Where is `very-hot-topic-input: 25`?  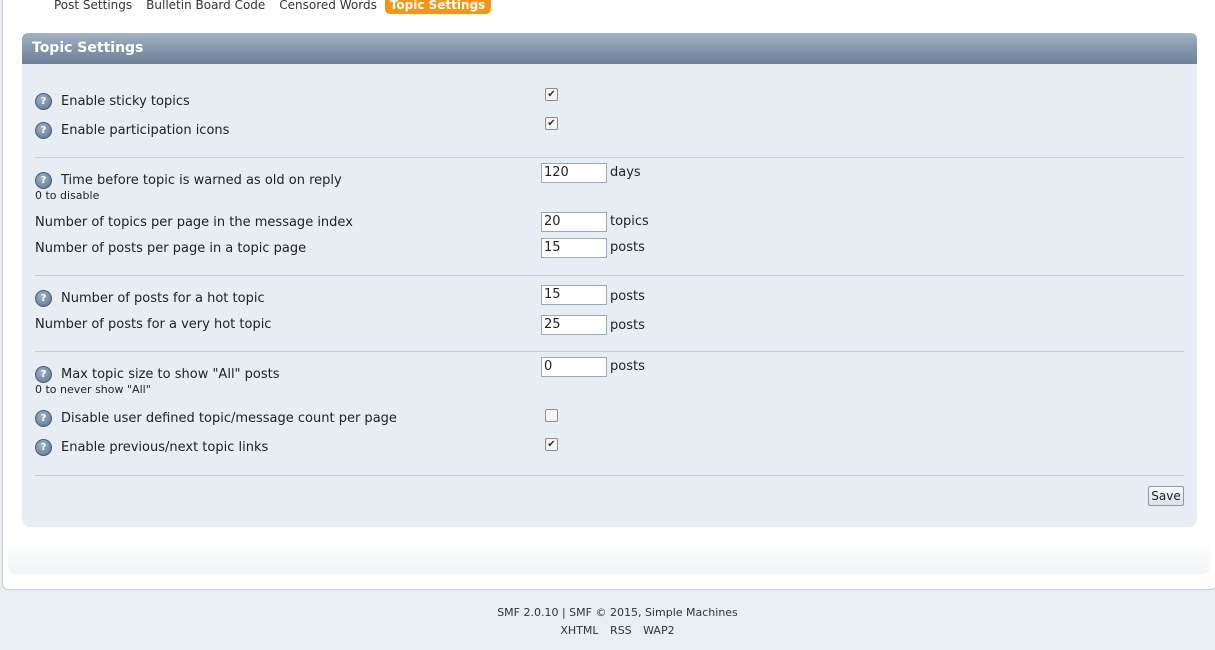 very-hot-topic-input: 25 is located at coordinates (574, 325).